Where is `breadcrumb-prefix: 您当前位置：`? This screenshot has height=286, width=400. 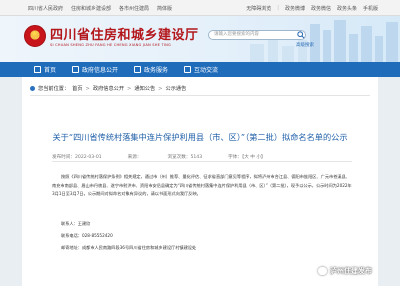
breadcrumb-prefix: 您当前位置： is located at coordinates (54, 89).